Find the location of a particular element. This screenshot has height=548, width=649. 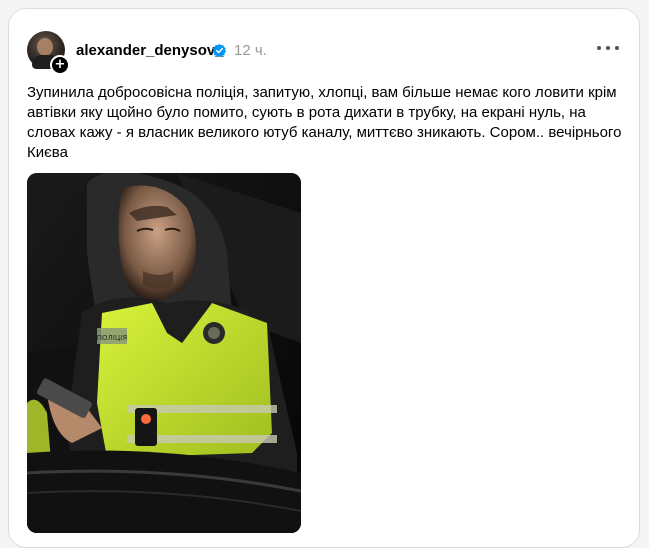

avatar-face is located at coordinates (45, 47).